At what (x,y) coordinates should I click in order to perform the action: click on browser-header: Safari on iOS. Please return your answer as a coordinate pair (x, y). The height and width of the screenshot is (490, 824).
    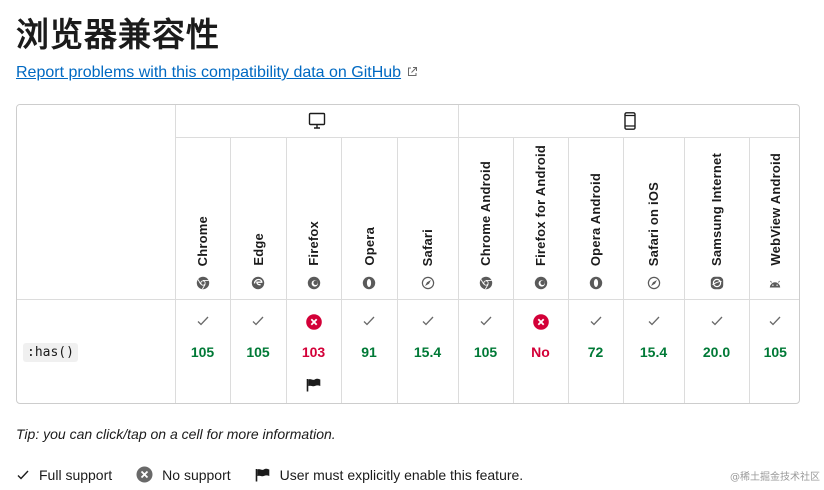
    Looking at the image, I should click on (653, 218).